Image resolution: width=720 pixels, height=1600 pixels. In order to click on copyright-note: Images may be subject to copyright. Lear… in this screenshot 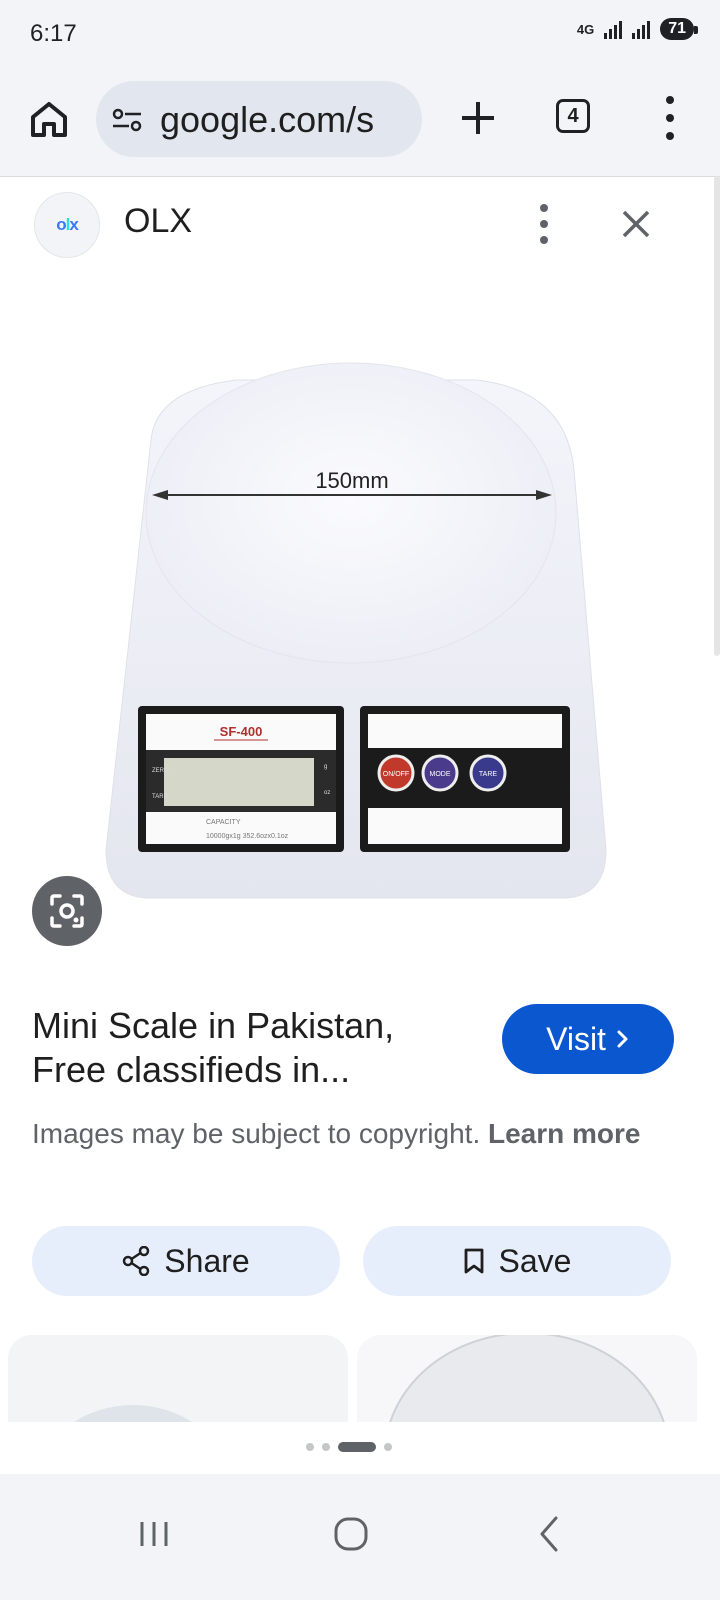, I will do `click(337, 1134)`.